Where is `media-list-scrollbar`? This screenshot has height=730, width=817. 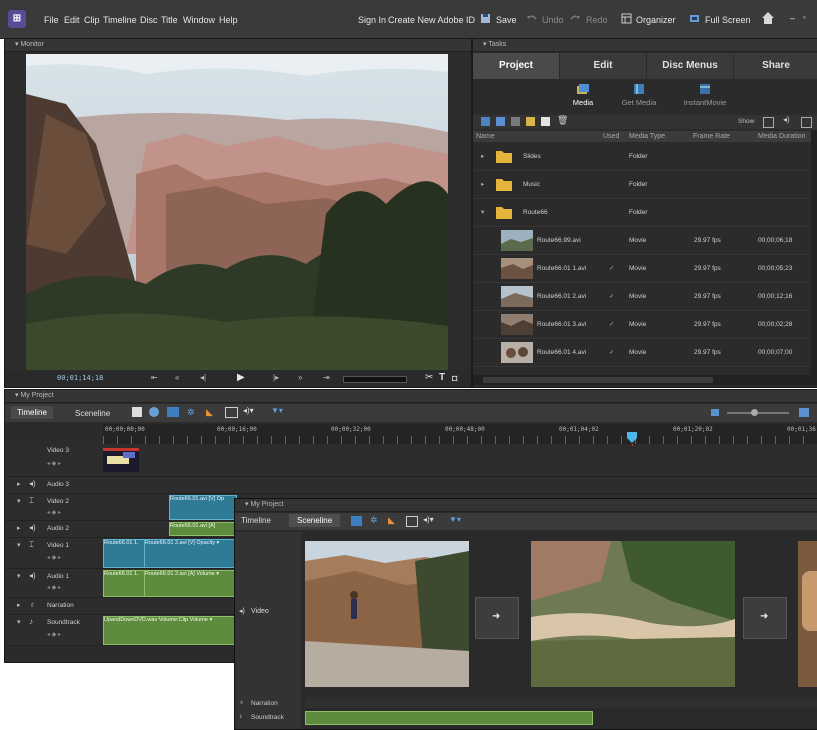 media-list-scrollbar is located at coordinates (814, 253).